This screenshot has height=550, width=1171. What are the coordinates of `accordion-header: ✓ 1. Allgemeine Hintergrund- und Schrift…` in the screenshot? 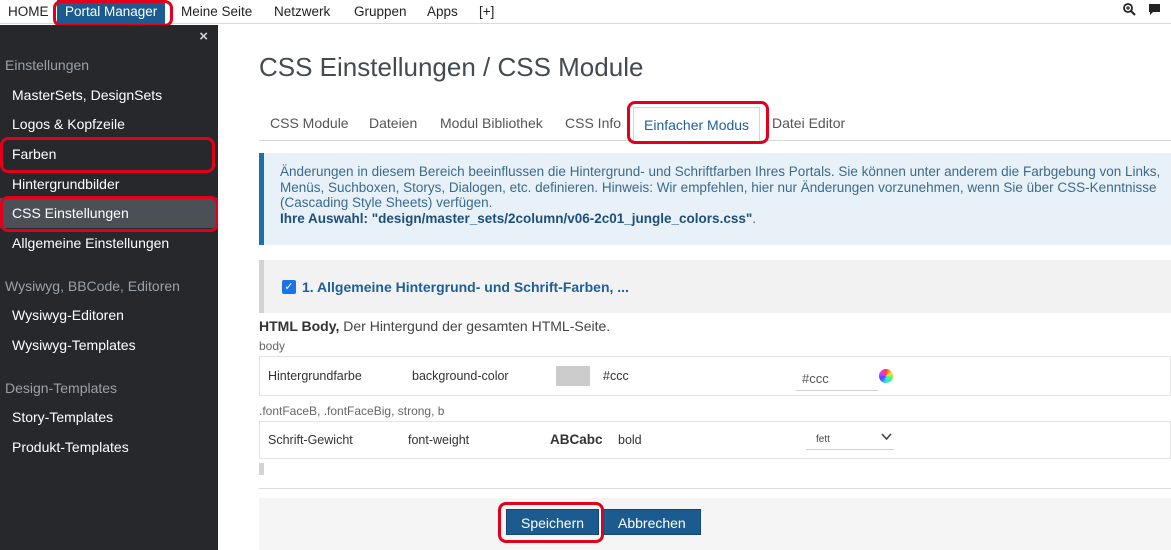 It's located at (715, 286).